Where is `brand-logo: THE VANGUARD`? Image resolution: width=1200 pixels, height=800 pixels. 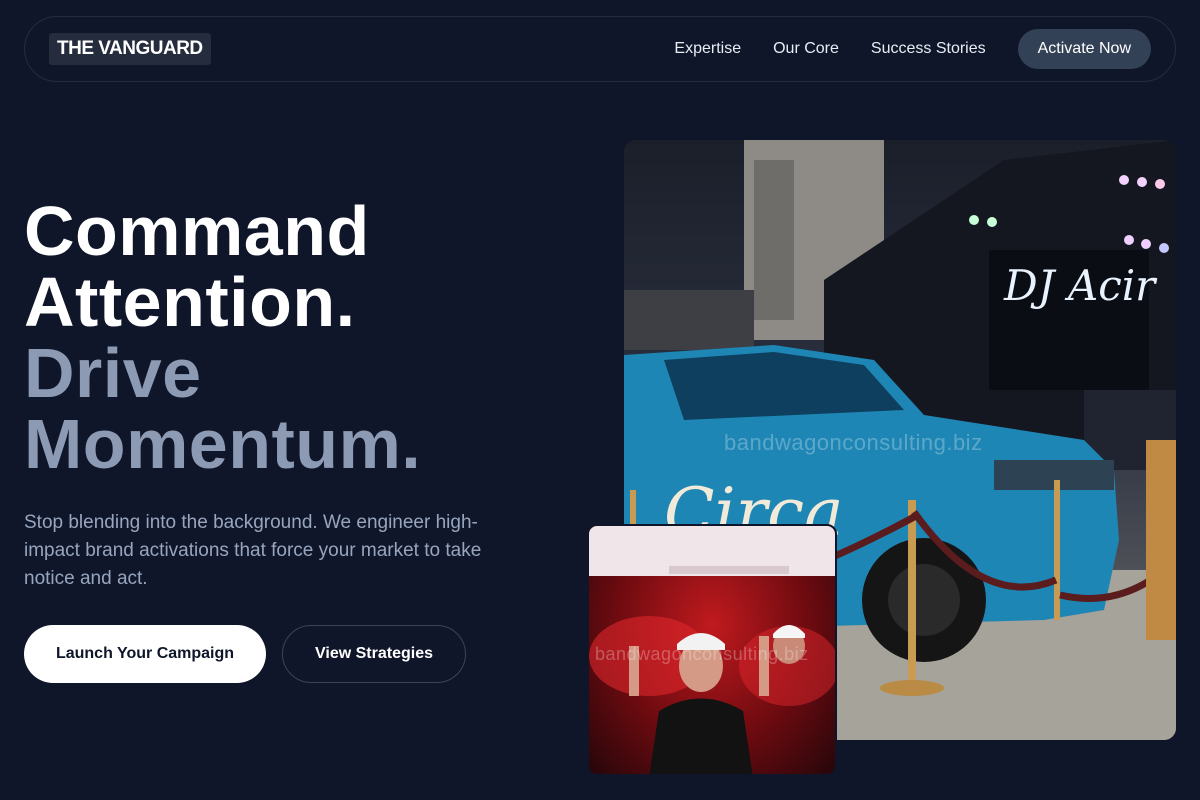
brand-logo: THE VANGUARD is located at coordinates (130, 49).